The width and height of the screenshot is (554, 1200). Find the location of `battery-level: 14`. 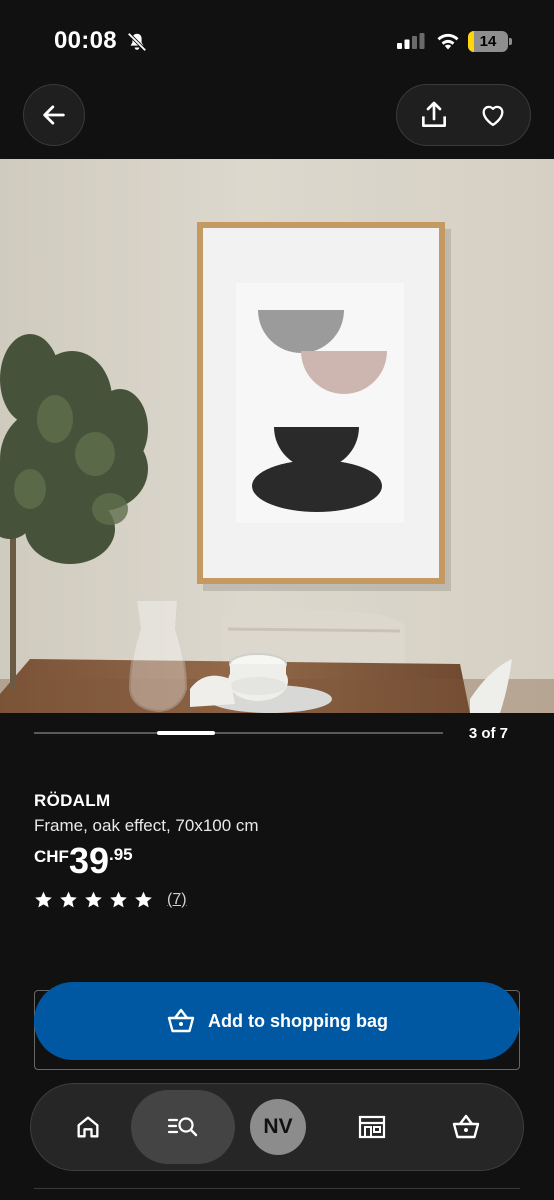

battery-level: 14 is located at coordinates (488, 41).